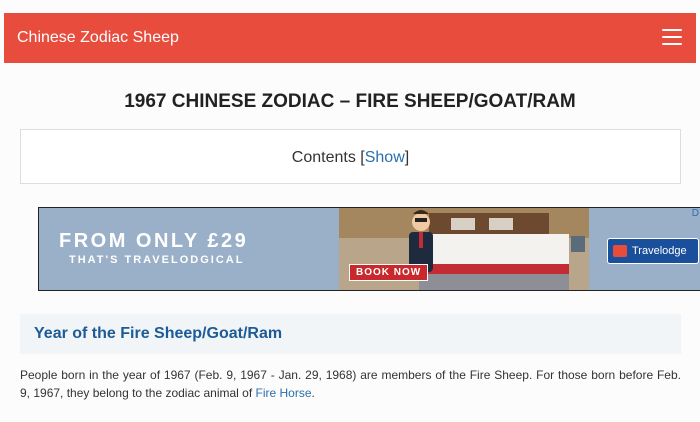 The height and width of the screenshot is (422, 700). I want to click on book-now-button: BOOK NOW, so click(389, 272).